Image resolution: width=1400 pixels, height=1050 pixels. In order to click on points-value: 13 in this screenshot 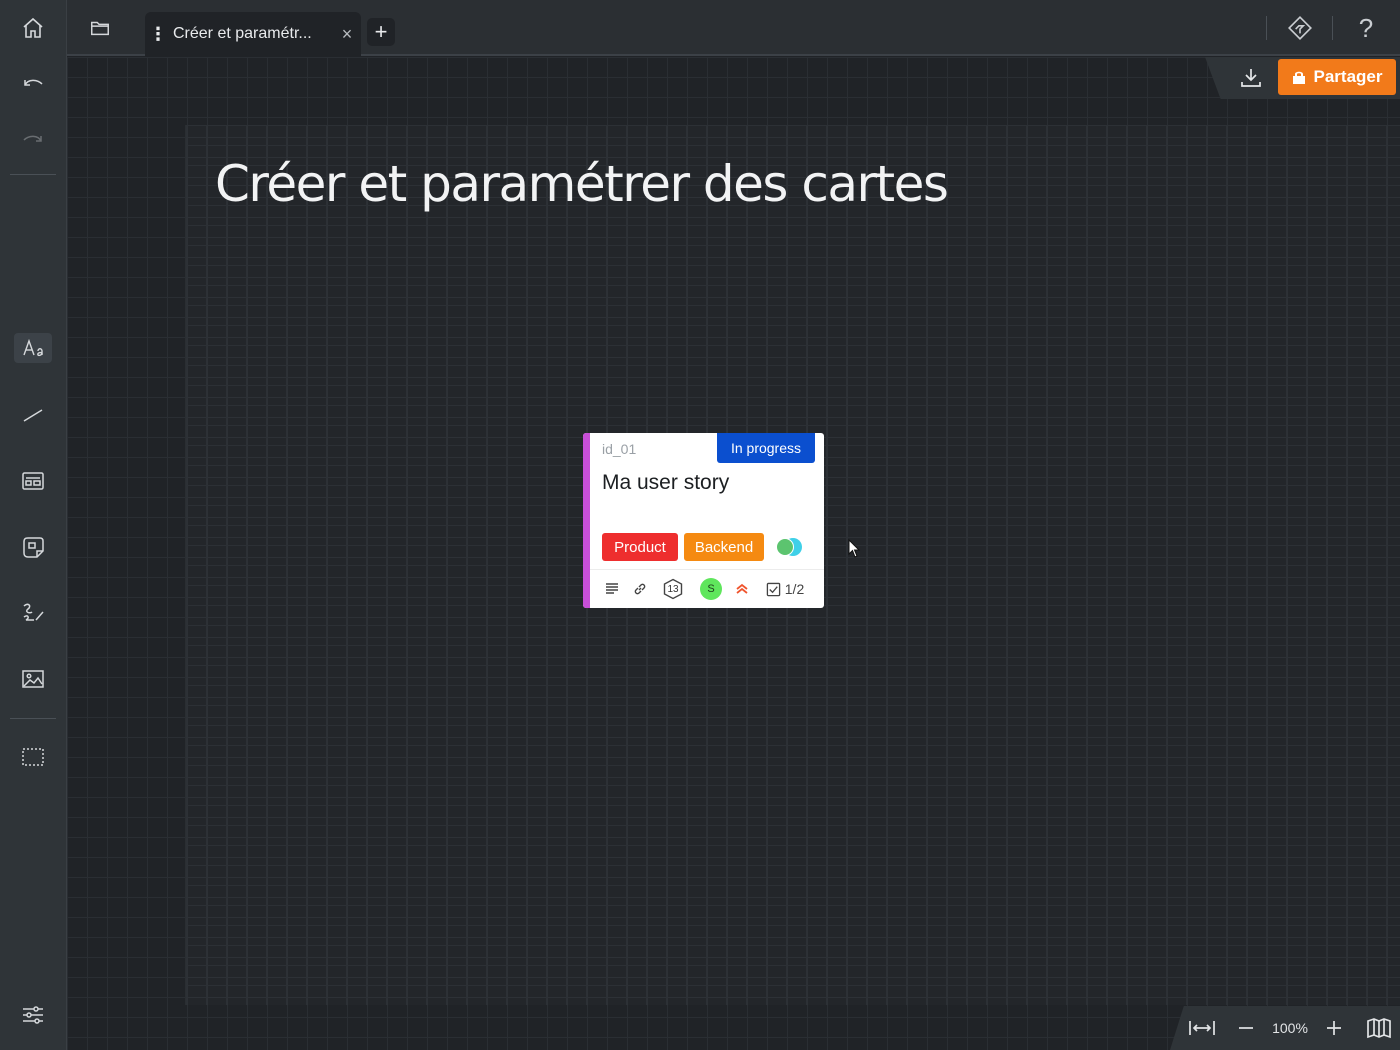, I will do `click(673, 589)`.